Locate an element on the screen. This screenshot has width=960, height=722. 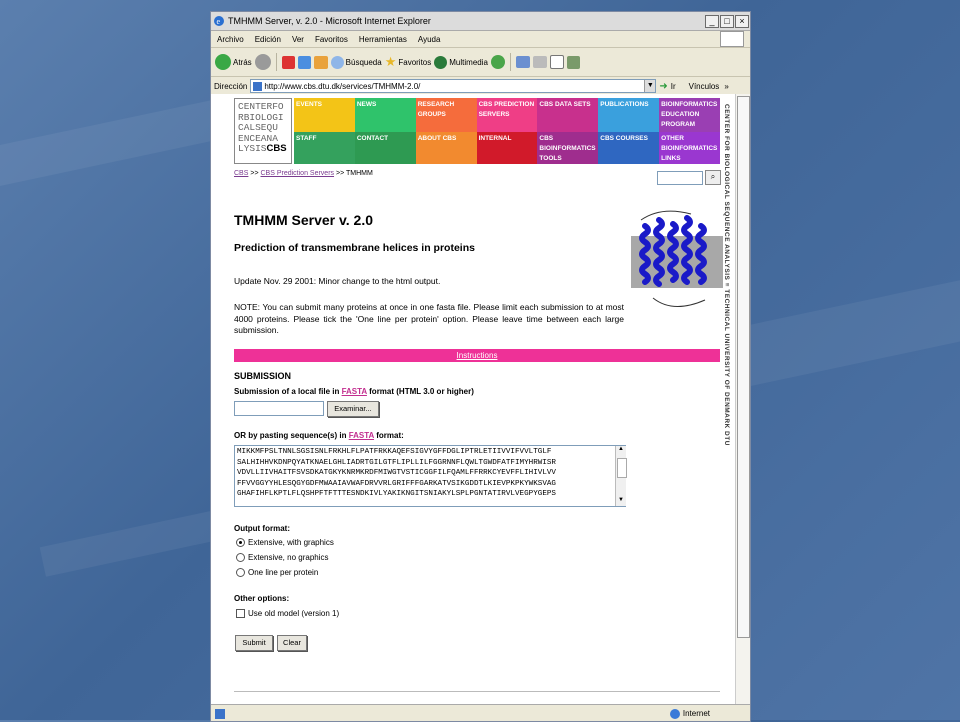
windows-flag-icon is located at coordinates (732, 39).